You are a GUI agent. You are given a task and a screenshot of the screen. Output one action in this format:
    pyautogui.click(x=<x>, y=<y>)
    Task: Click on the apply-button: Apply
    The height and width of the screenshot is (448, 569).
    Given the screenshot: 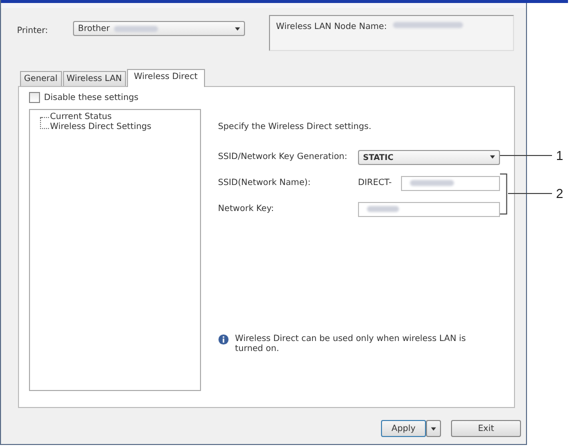 What is the action you would take?
    pyautogui.click(x=403, y=428)
    